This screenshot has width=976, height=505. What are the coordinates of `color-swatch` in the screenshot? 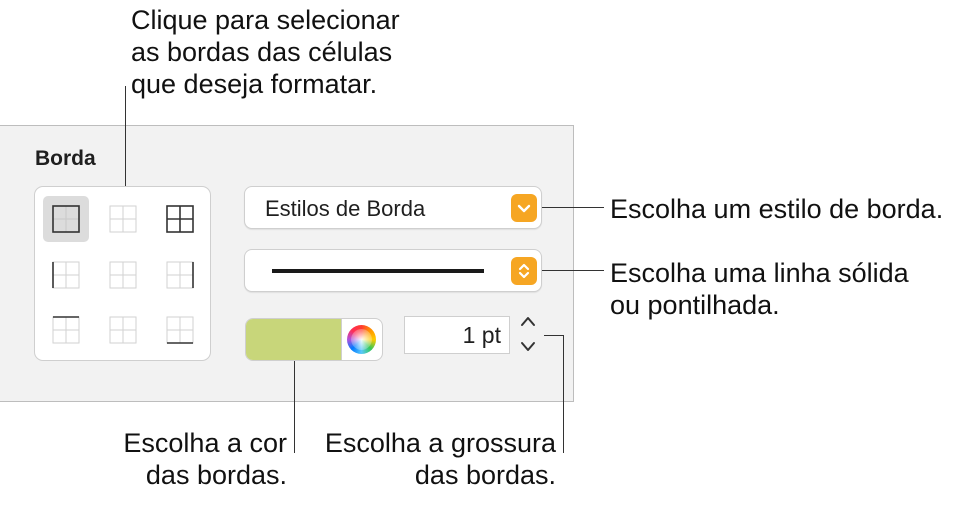 It's located at (293, 339).